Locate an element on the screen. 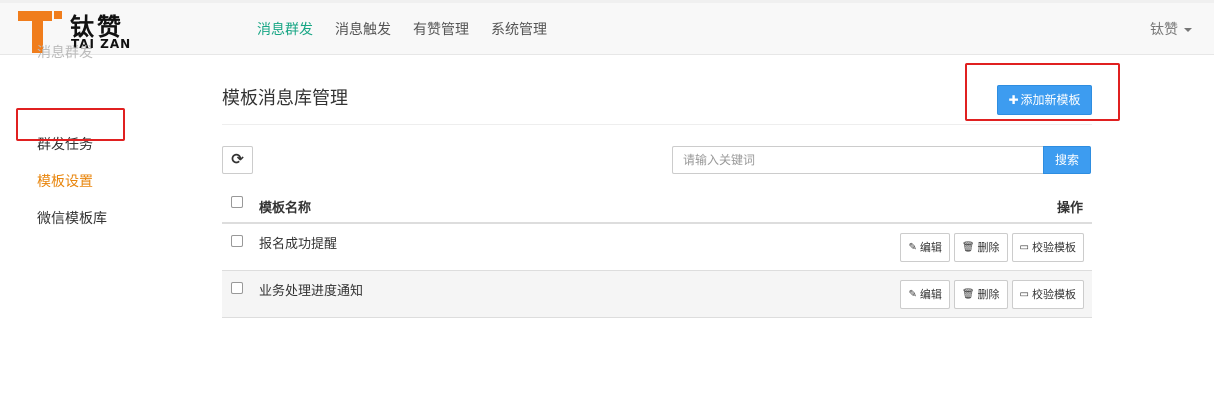  template-name: 业务处理进度通知 is located at coordinates (311, 291).